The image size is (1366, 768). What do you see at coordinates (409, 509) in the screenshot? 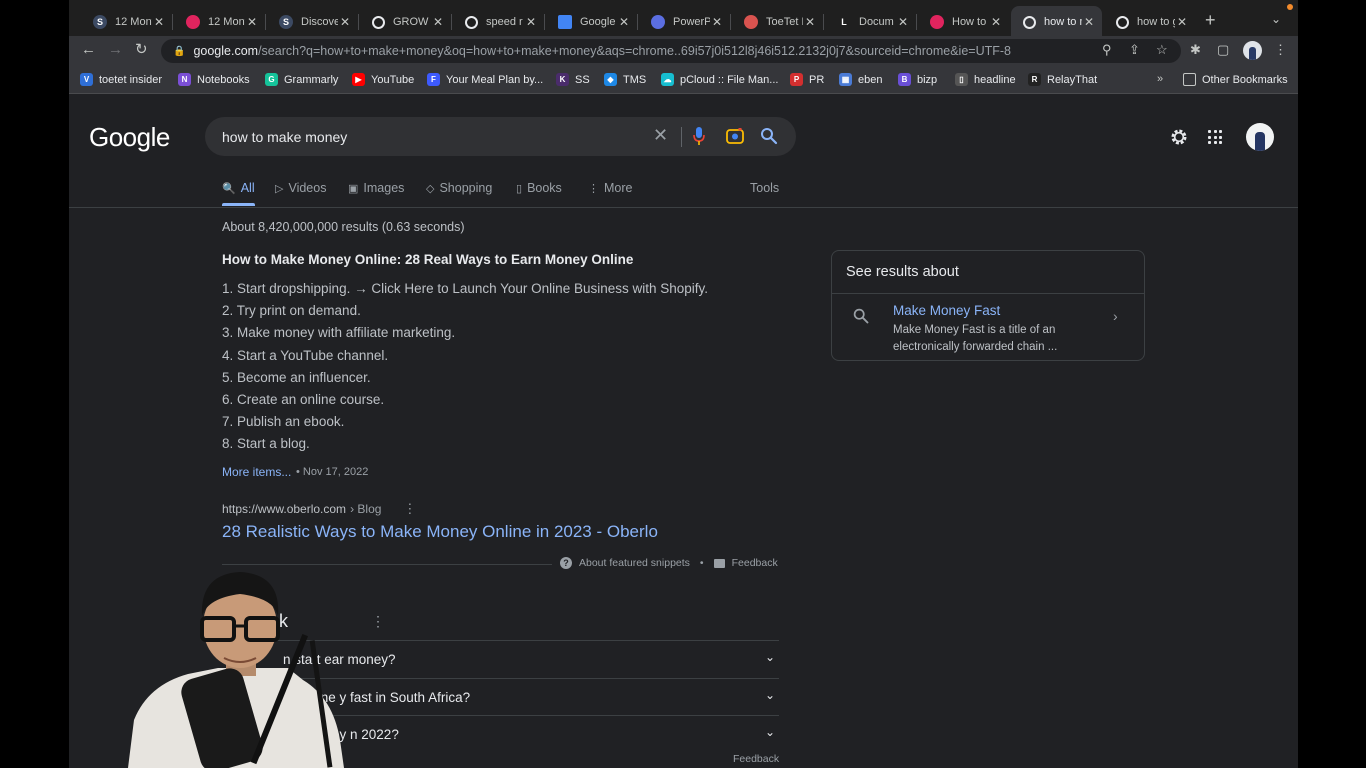
I see `result-menu-icon: ⋮` at bounding box center [409, 509].